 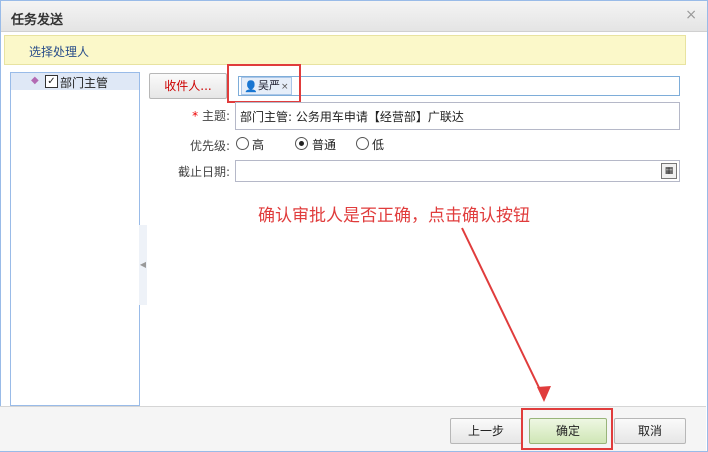 What do you see at coordinates (459, 86) in the screenshot?
I see `recipient-field: 👤 吴严×` at bounding box center [459, 86].